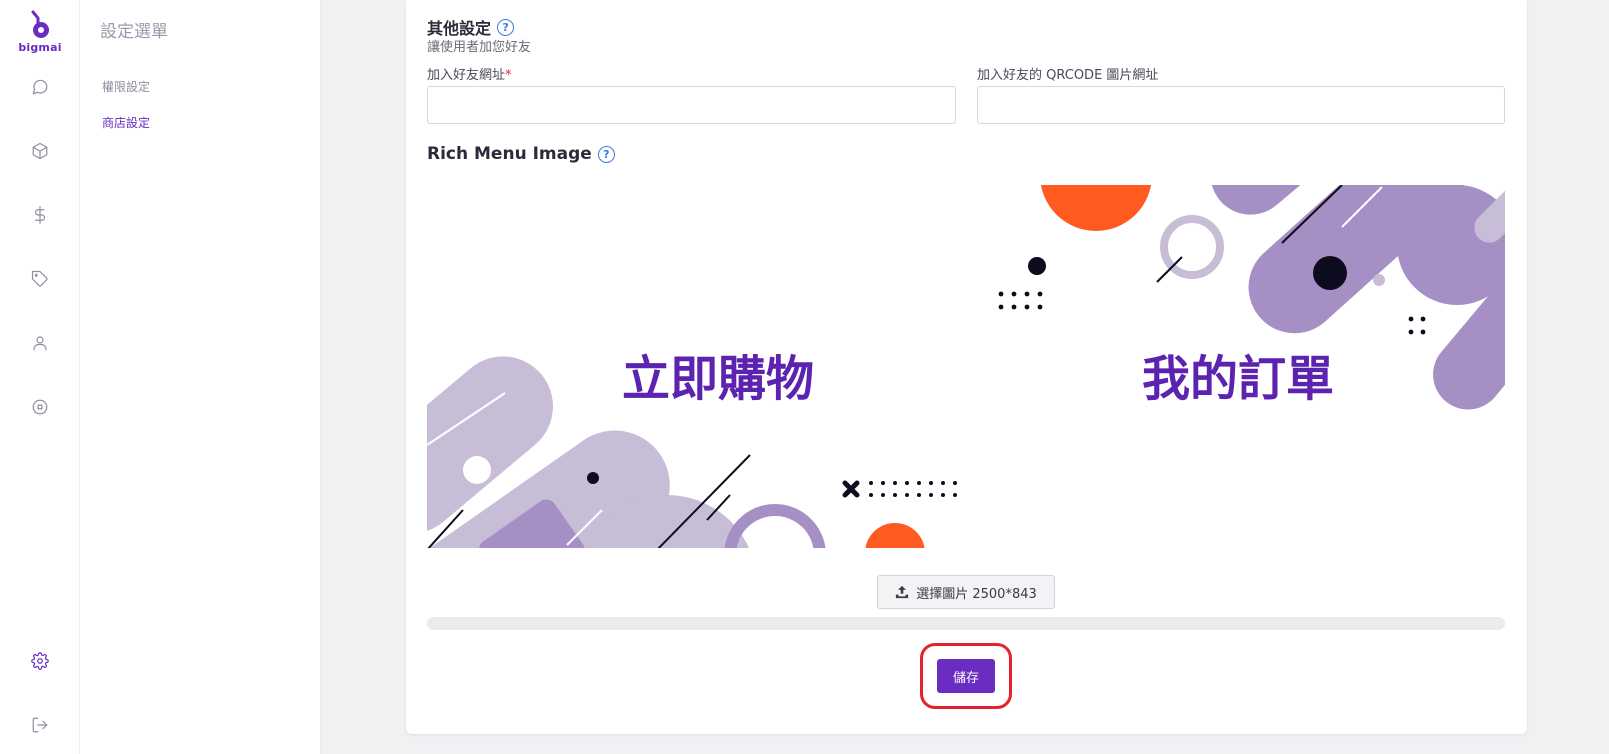  What do you see at coordinates (469, 75) in the screenshot?
I see `add-friend-url-label: 加入好友網址*` at bounding box center [469, 75].